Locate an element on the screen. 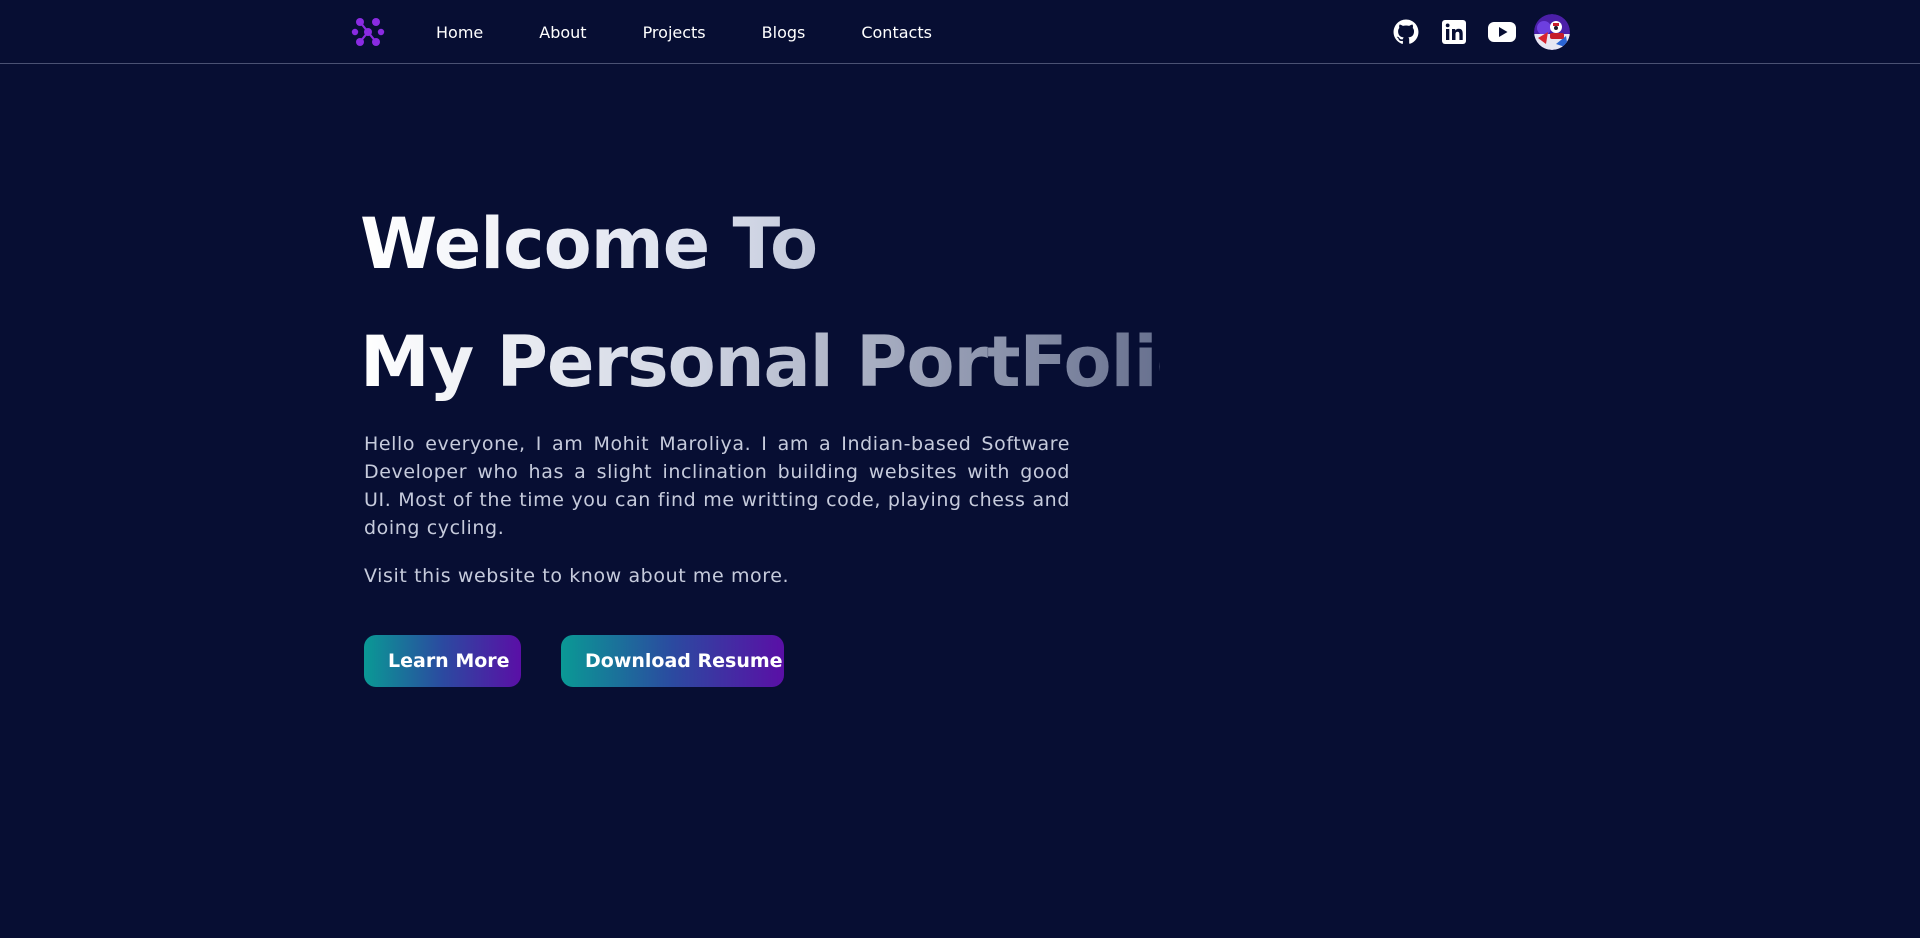 The width and height of the screenshot is (1920, 938). avatar is located at coordinates (1552, 32).